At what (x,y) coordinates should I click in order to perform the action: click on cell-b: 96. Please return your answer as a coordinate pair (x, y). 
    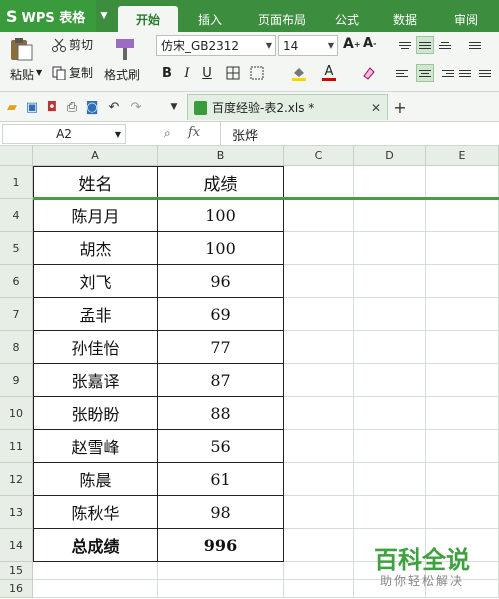
    Looking at the image, I should click on (221, 281).